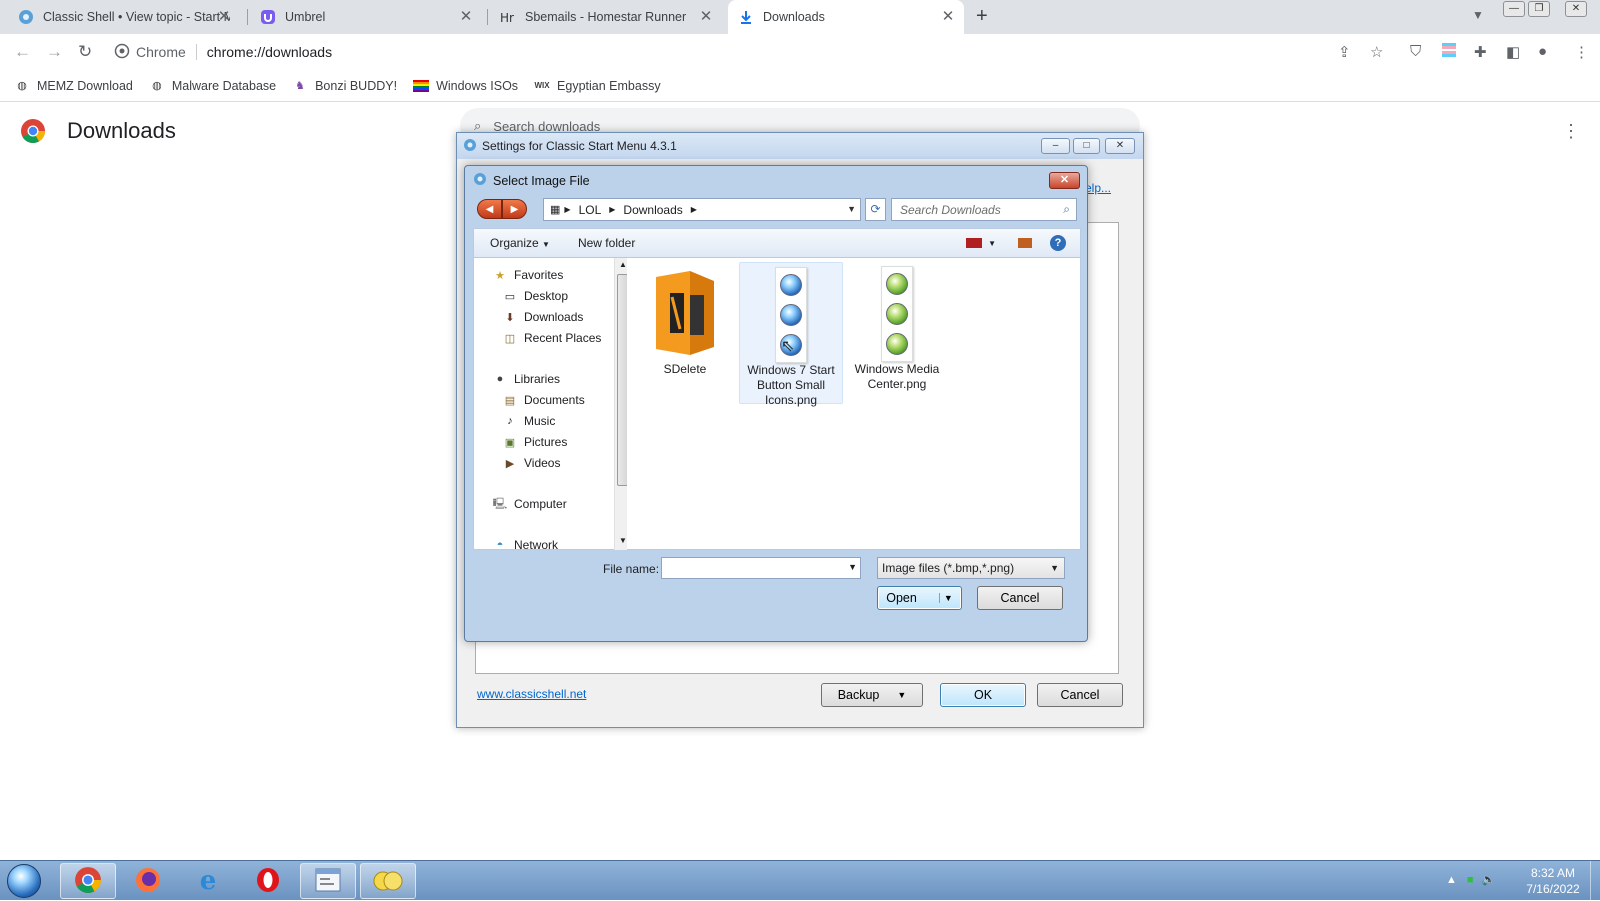 Image resolution: width=1600 pixels, height=901 pixels. Describe the element at coordinates (124, 17) in the screenshot. I see `tab-classic-shell: Classic Shell • View topic - Start M ✕` at that location.